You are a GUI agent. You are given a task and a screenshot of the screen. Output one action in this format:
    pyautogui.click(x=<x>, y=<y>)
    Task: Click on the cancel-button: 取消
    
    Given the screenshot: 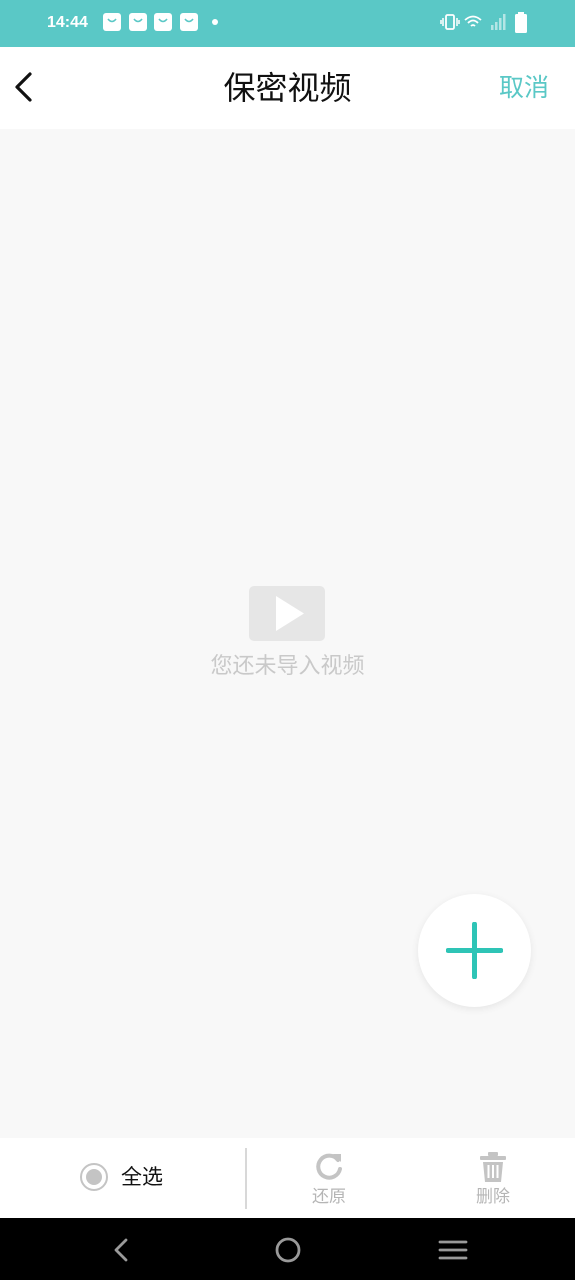 What is the action you would take?
    pyautogui.click(x=524, y=88)
    